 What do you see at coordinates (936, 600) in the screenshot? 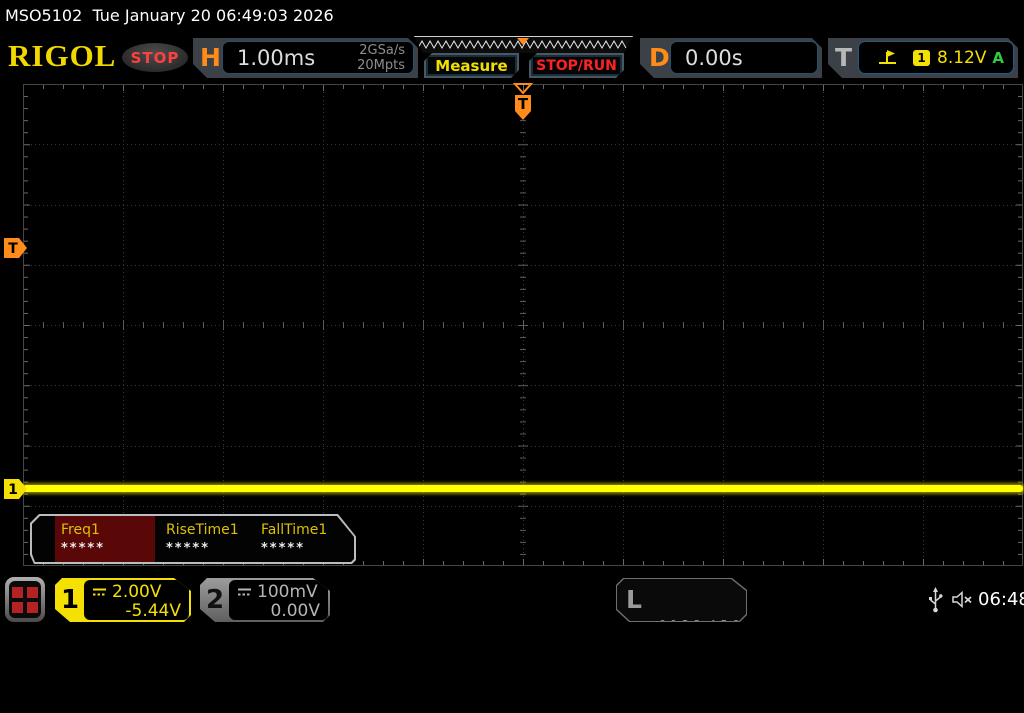
I see `usb-icon` at bounding box center [936, 600].